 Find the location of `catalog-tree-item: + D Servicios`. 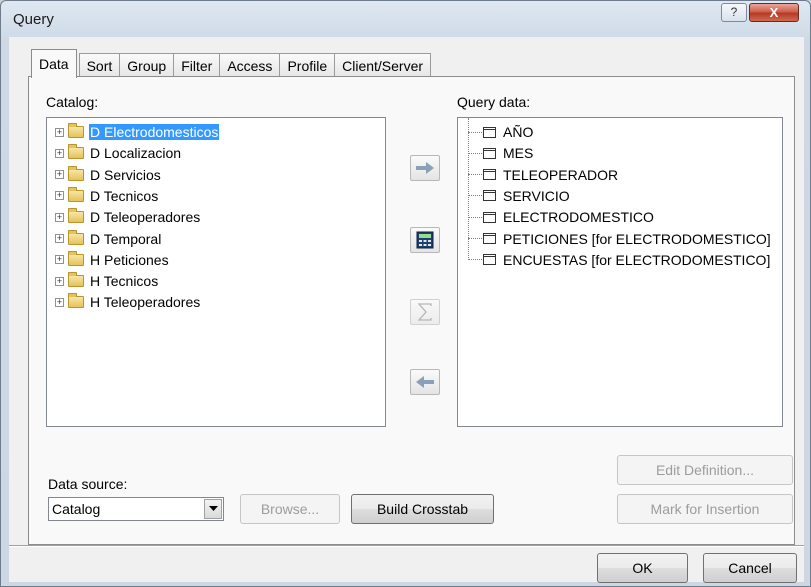

catalog-tree-item: + D Servicios is located at coordinates (108, 175).